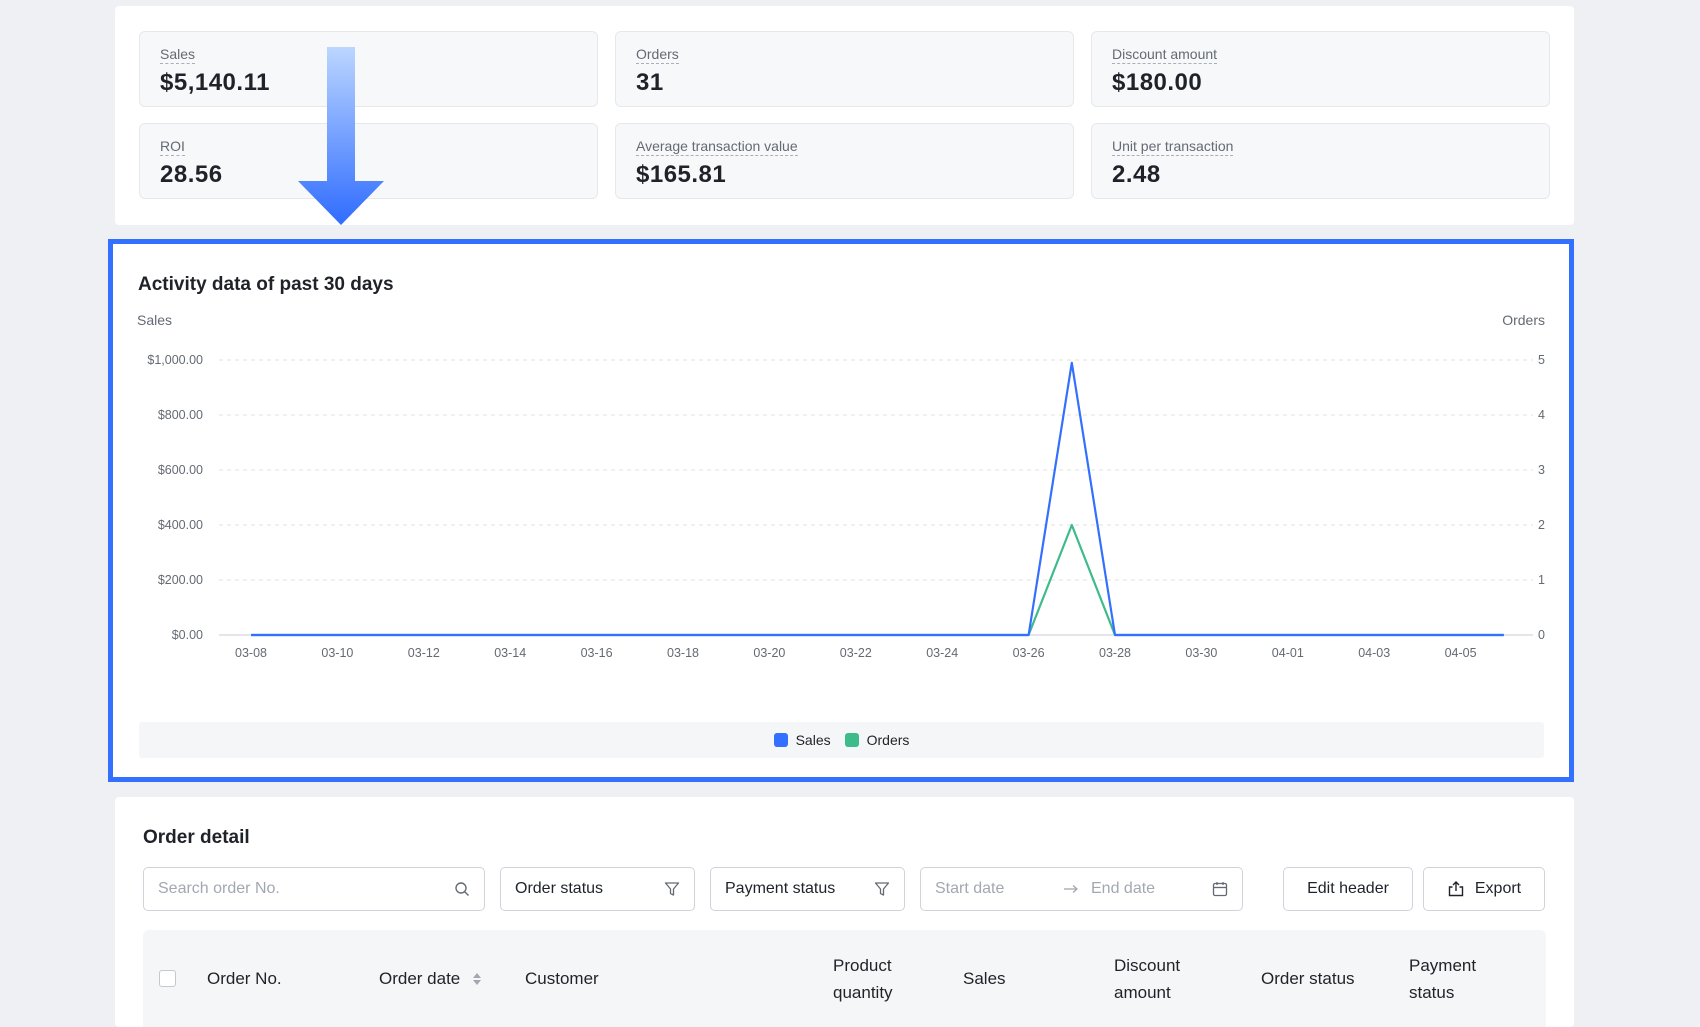 The height and width of the screenshot is (1027, 1700). What do you see at coordinates (1523, 320) in the screenshot?
I see `y-axis-right-title: Orders` at bounding box center [1523, 320].